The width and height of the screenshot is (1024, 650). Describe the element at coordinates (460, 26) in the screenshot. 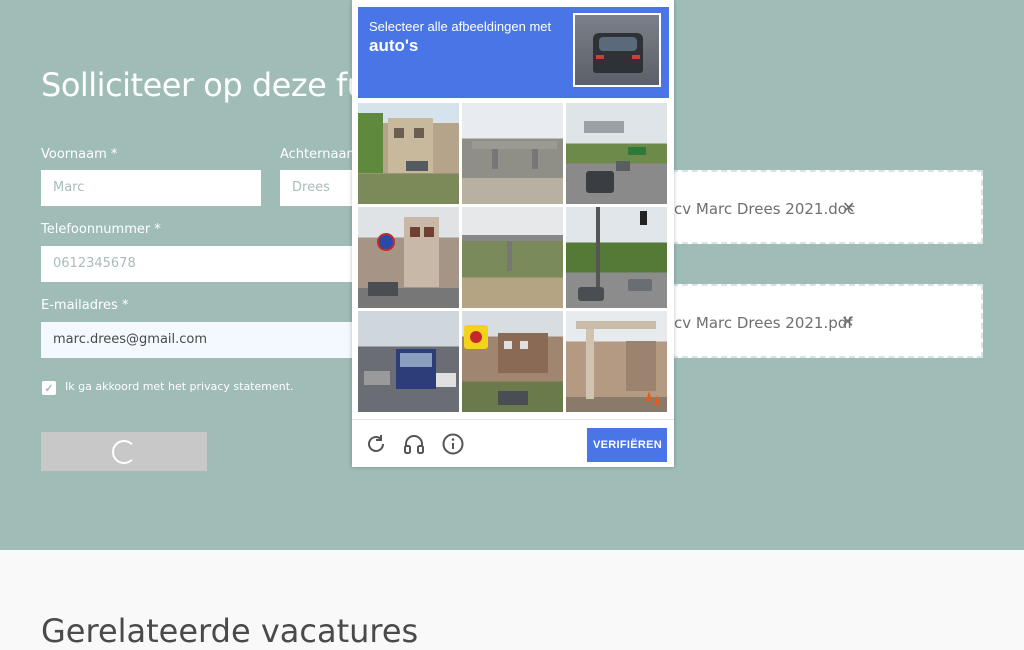

I see `captcha-instruction: Selecteer alle afbeeldingen met` at that location.